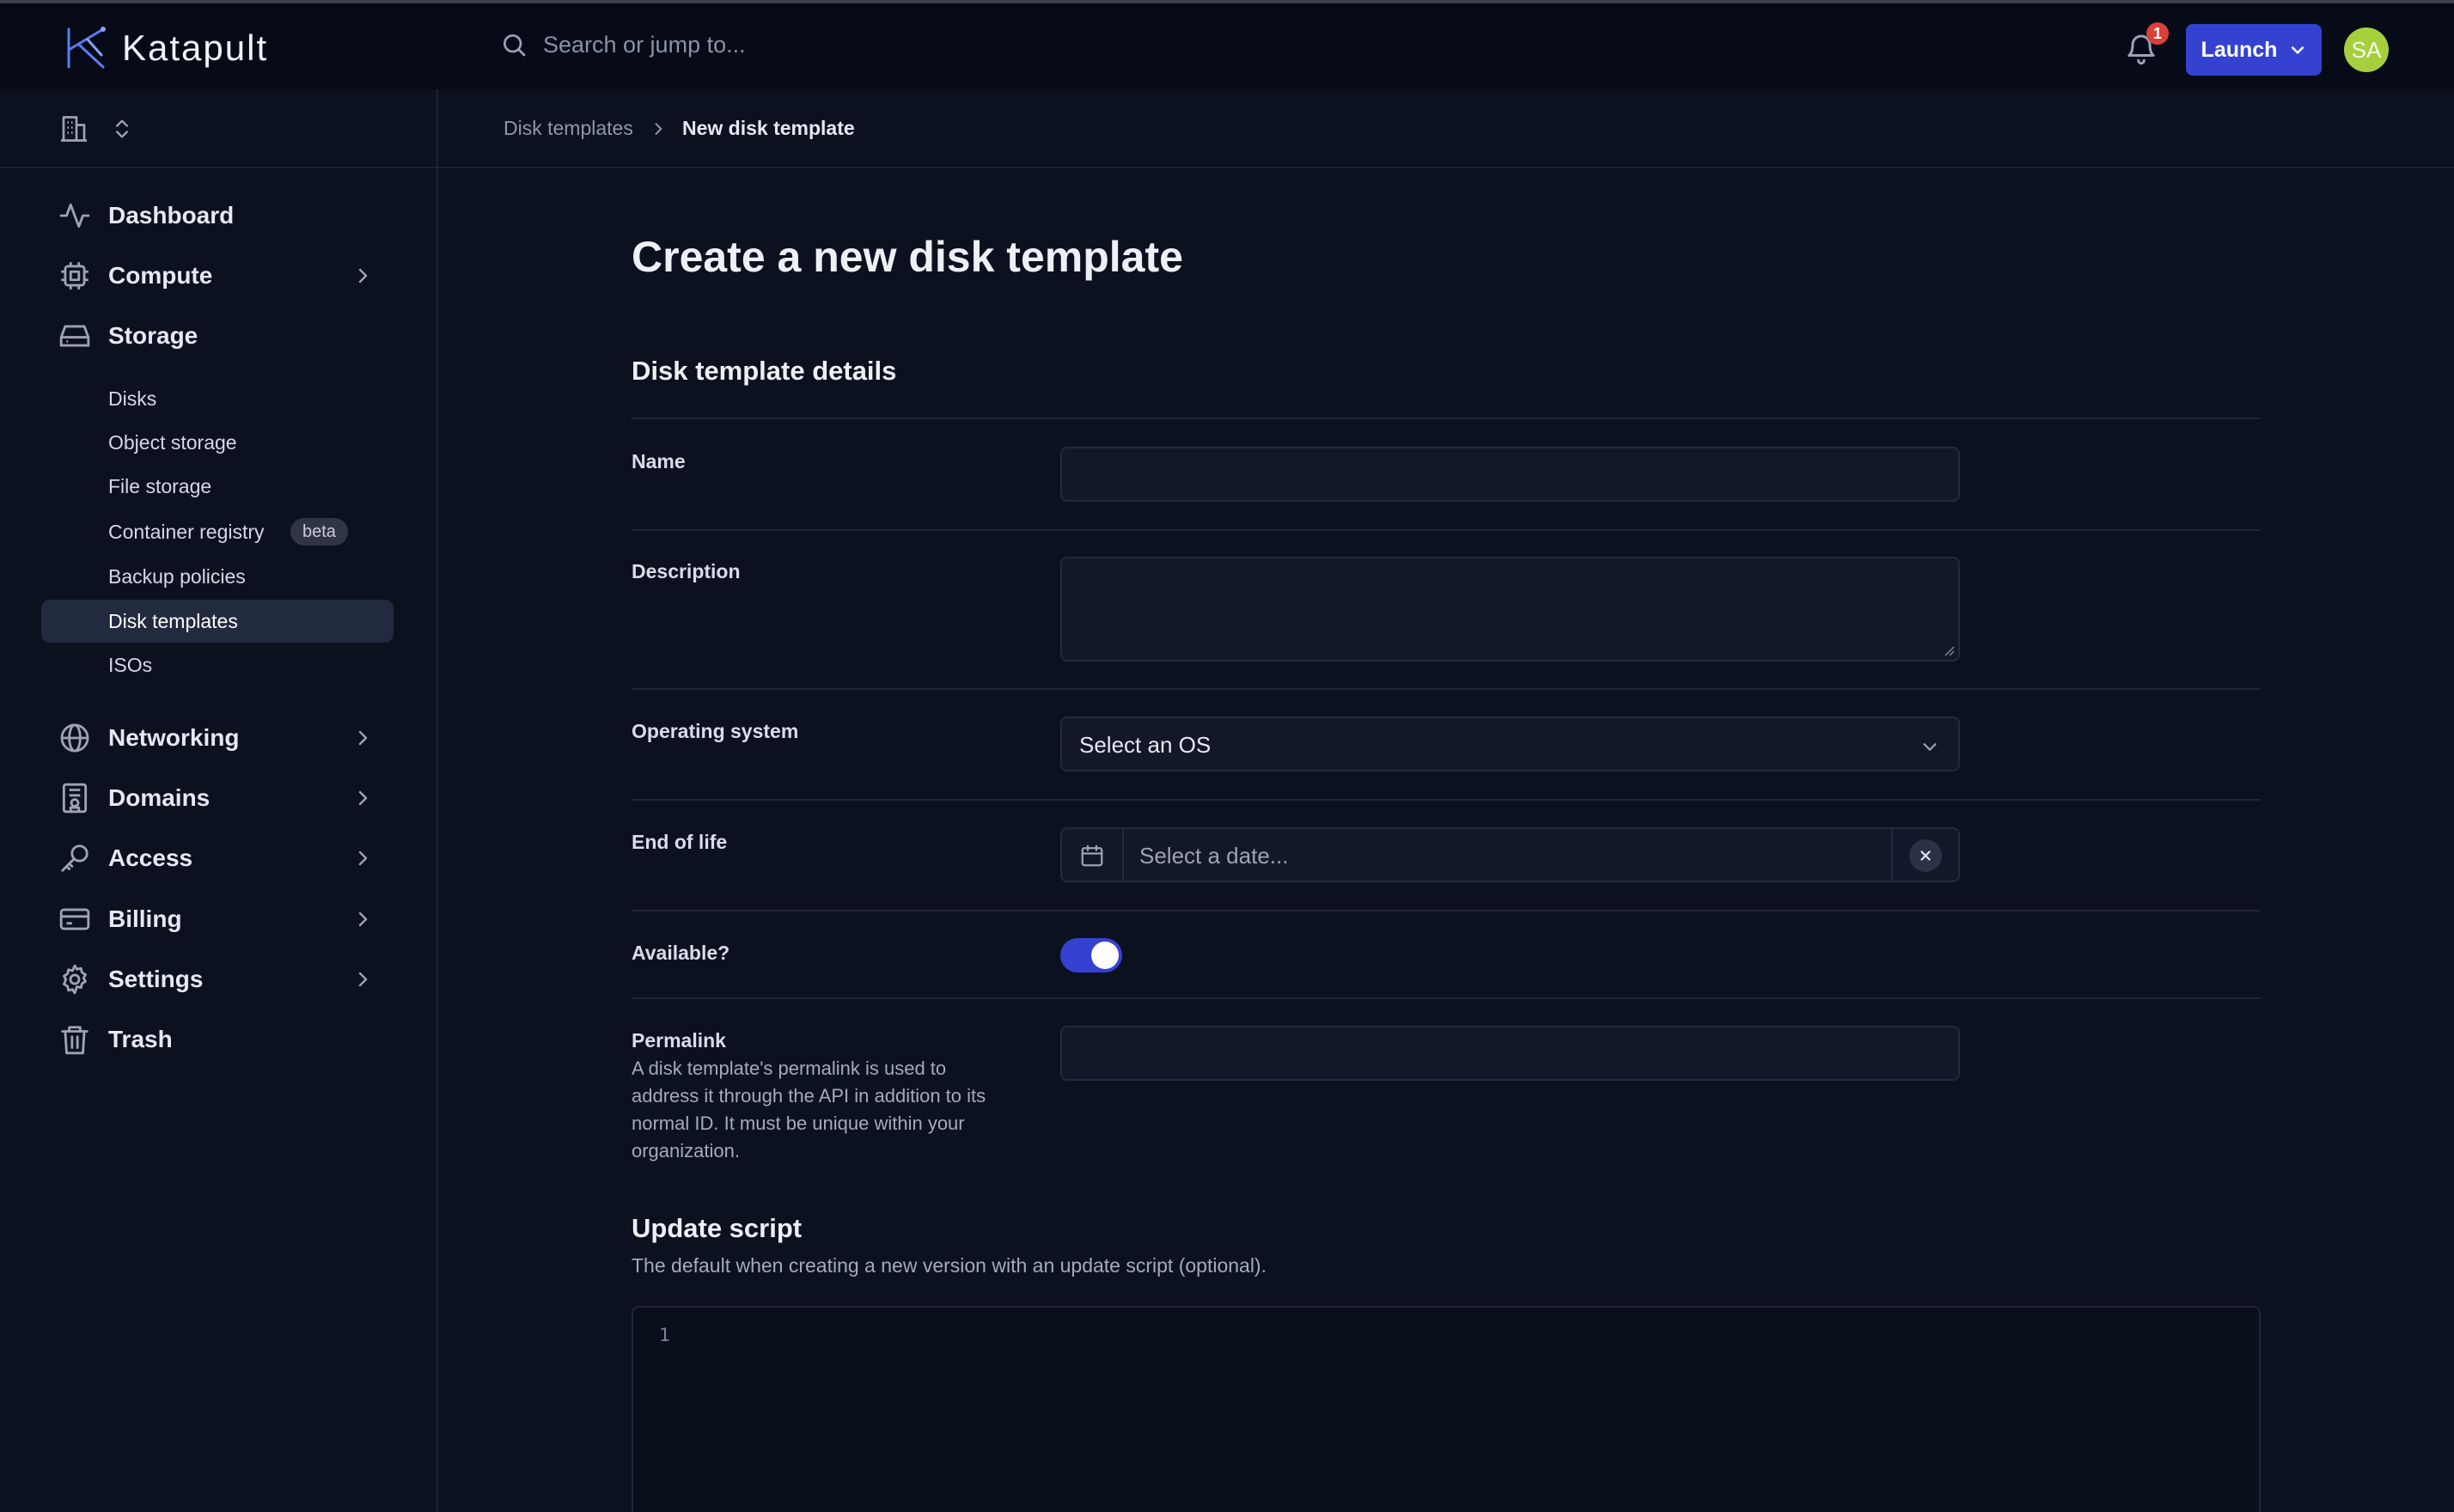 This screenshot has height=1512, width=2454. Describe the element at coordinates (186, 531) in the screenshot. I see `sidebar-subitem-label: Container registry` at that location.